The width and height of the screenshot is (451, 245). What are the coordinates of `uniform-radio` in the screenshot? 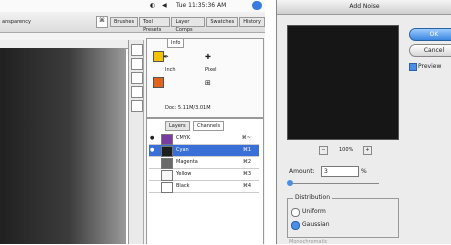 It's located at (295, 212).